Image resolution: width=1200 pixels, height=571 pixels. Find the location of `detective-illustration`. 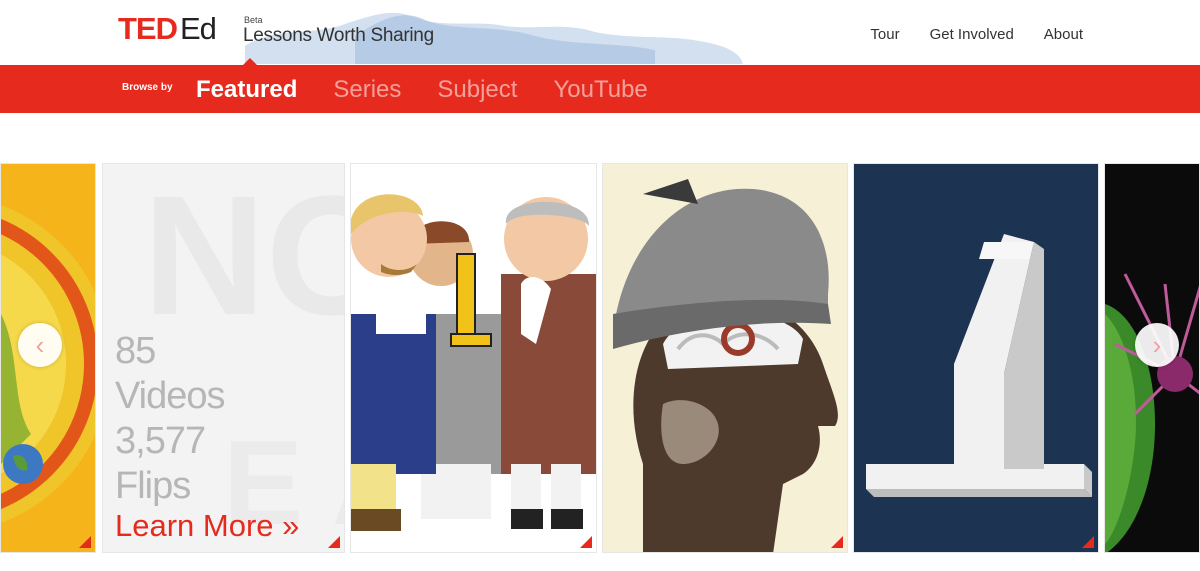

detective-illustration is located at coordinates (725, 358).